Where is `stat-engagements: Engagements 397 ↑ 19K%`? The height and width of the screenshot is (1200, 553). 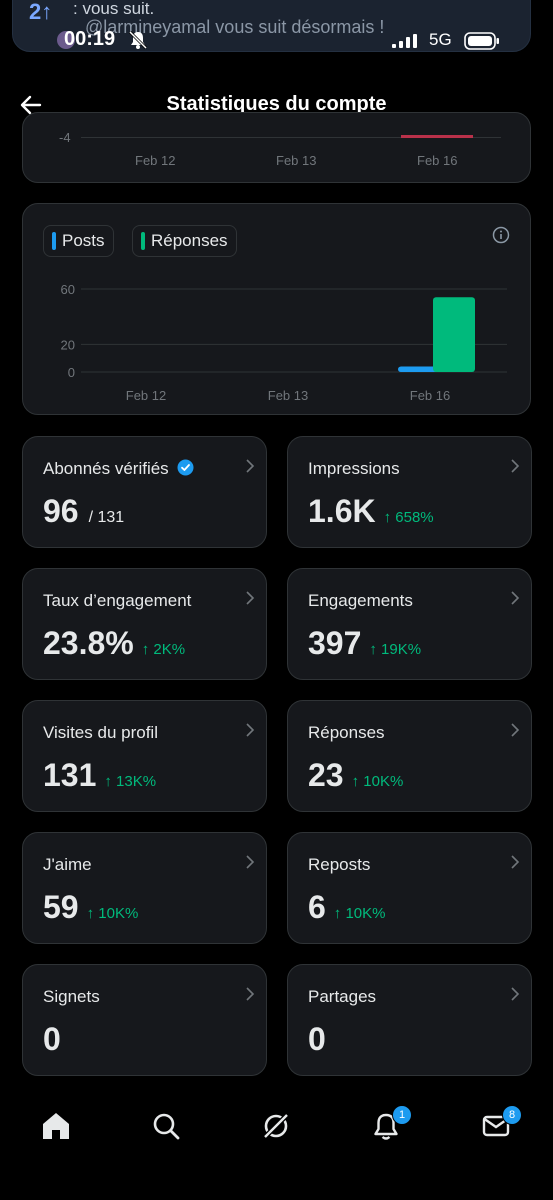
stat-engagements: Engagements 397 ↑ 19K% is located at coordinates (409, 624).